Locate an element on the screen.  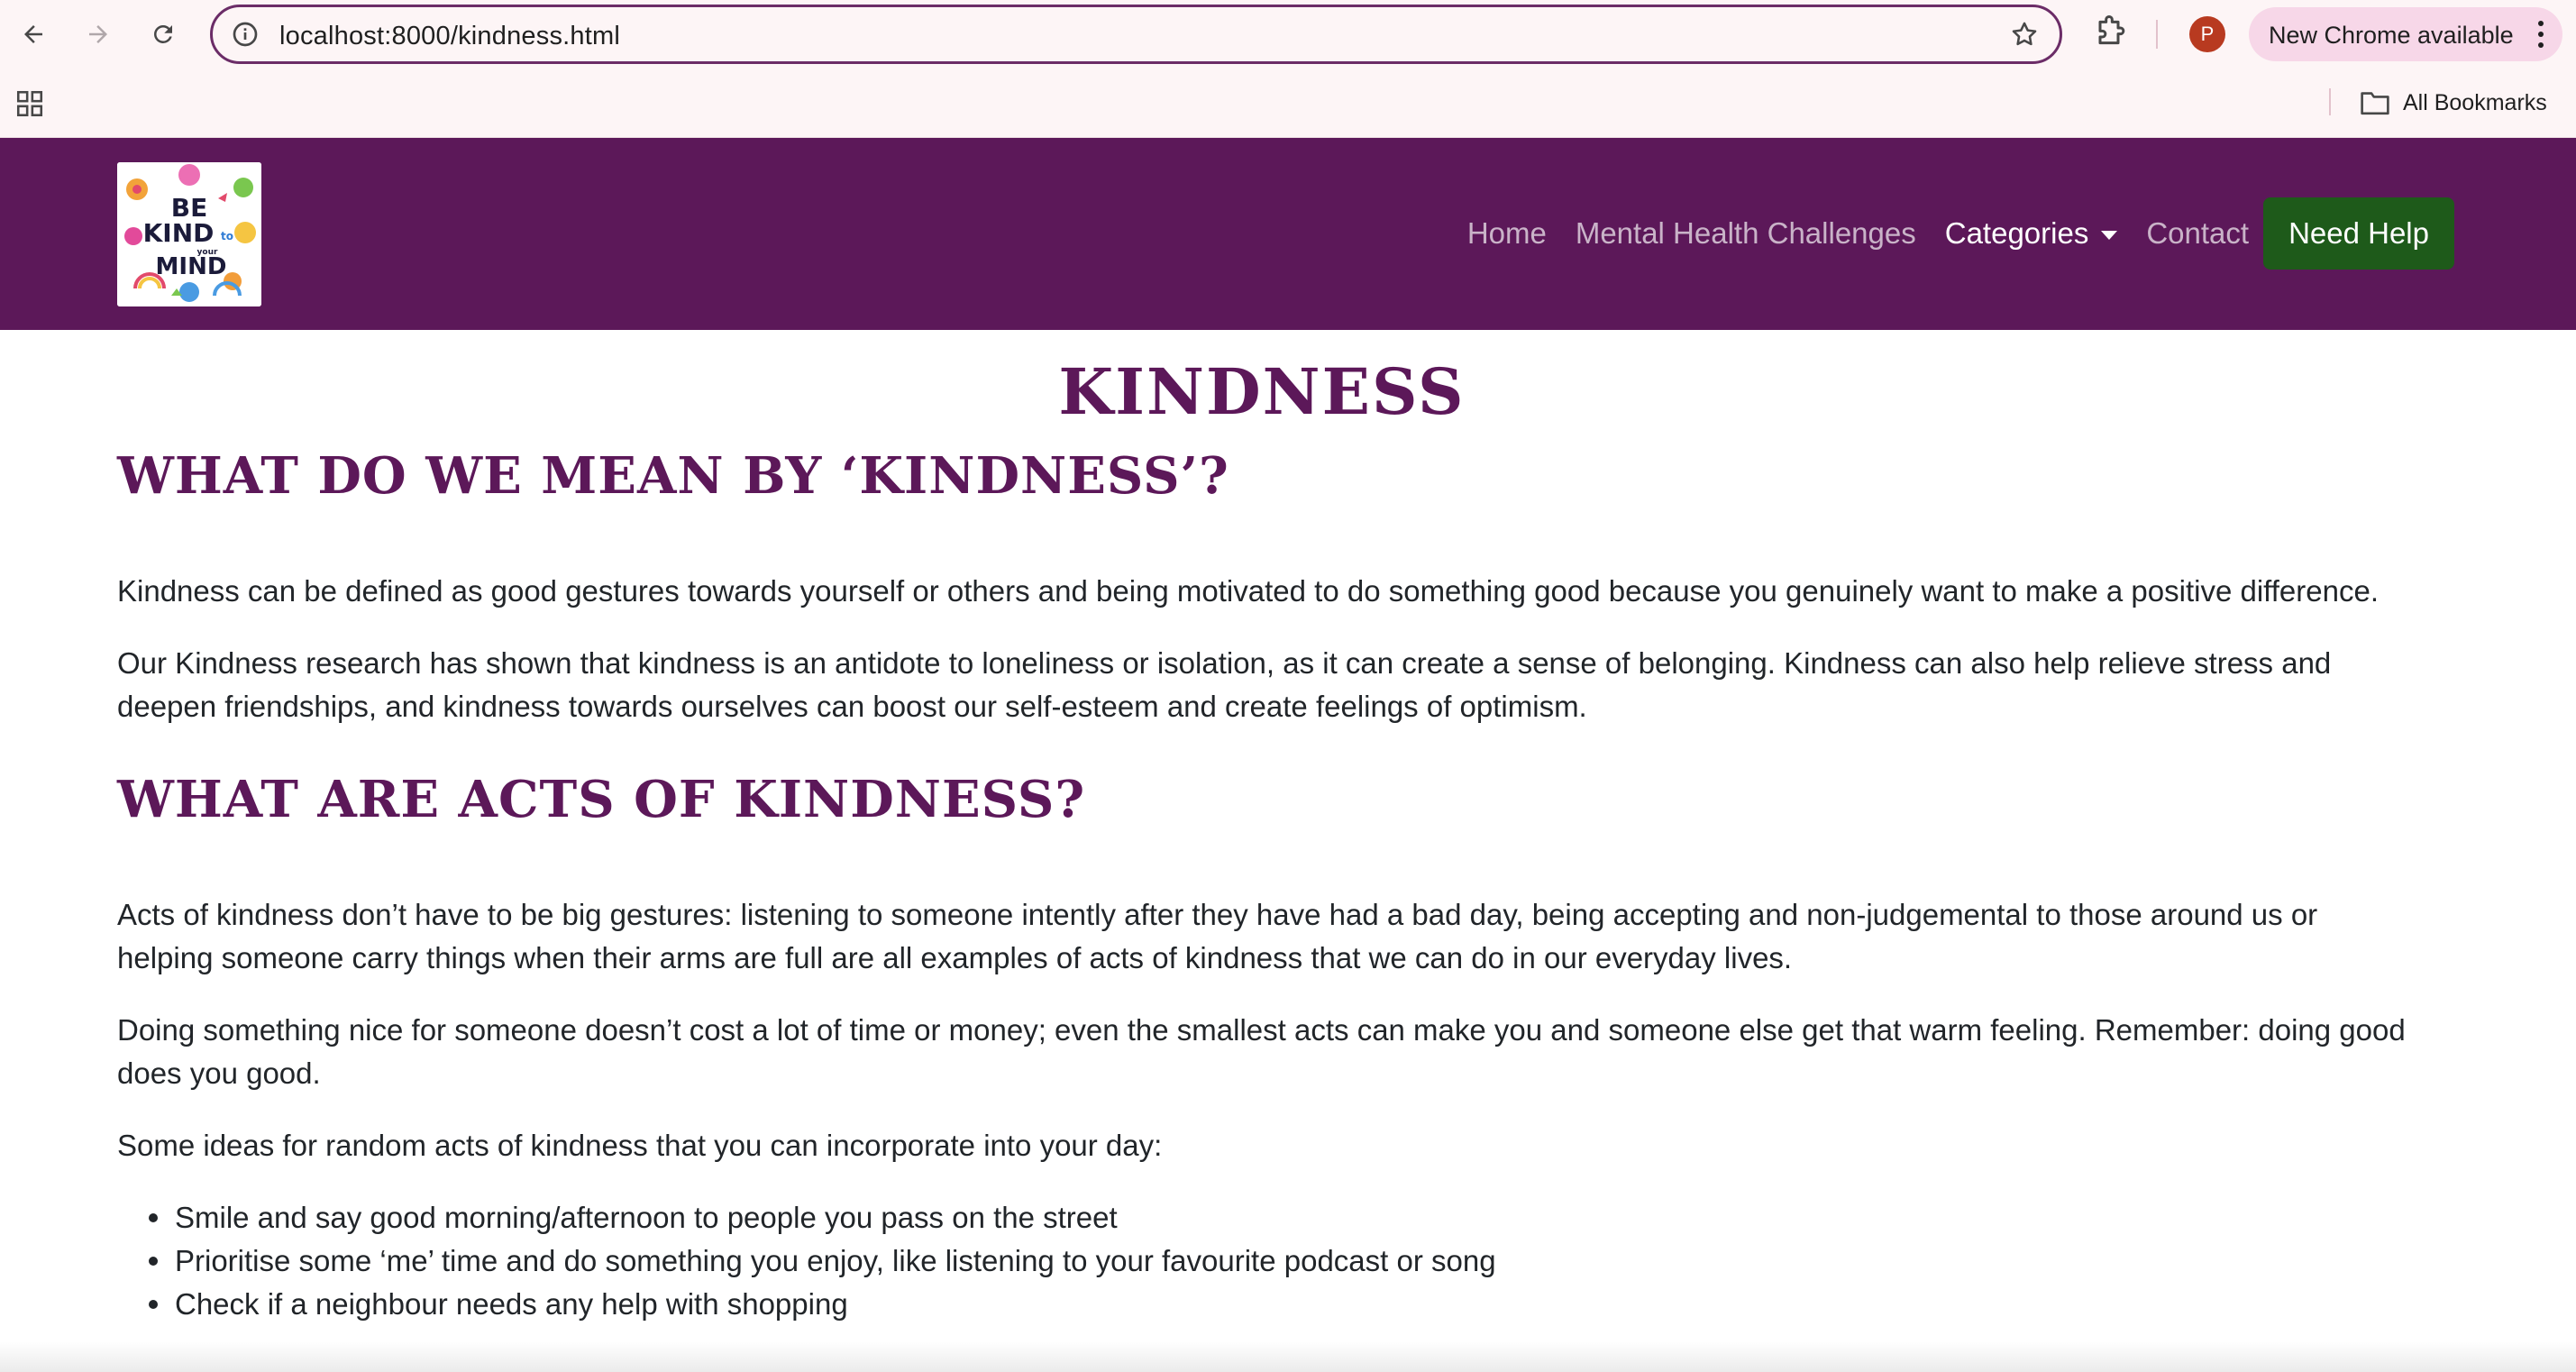
all-bookmarks-button: All Bookmarks is located at coordinates (2453, 103).